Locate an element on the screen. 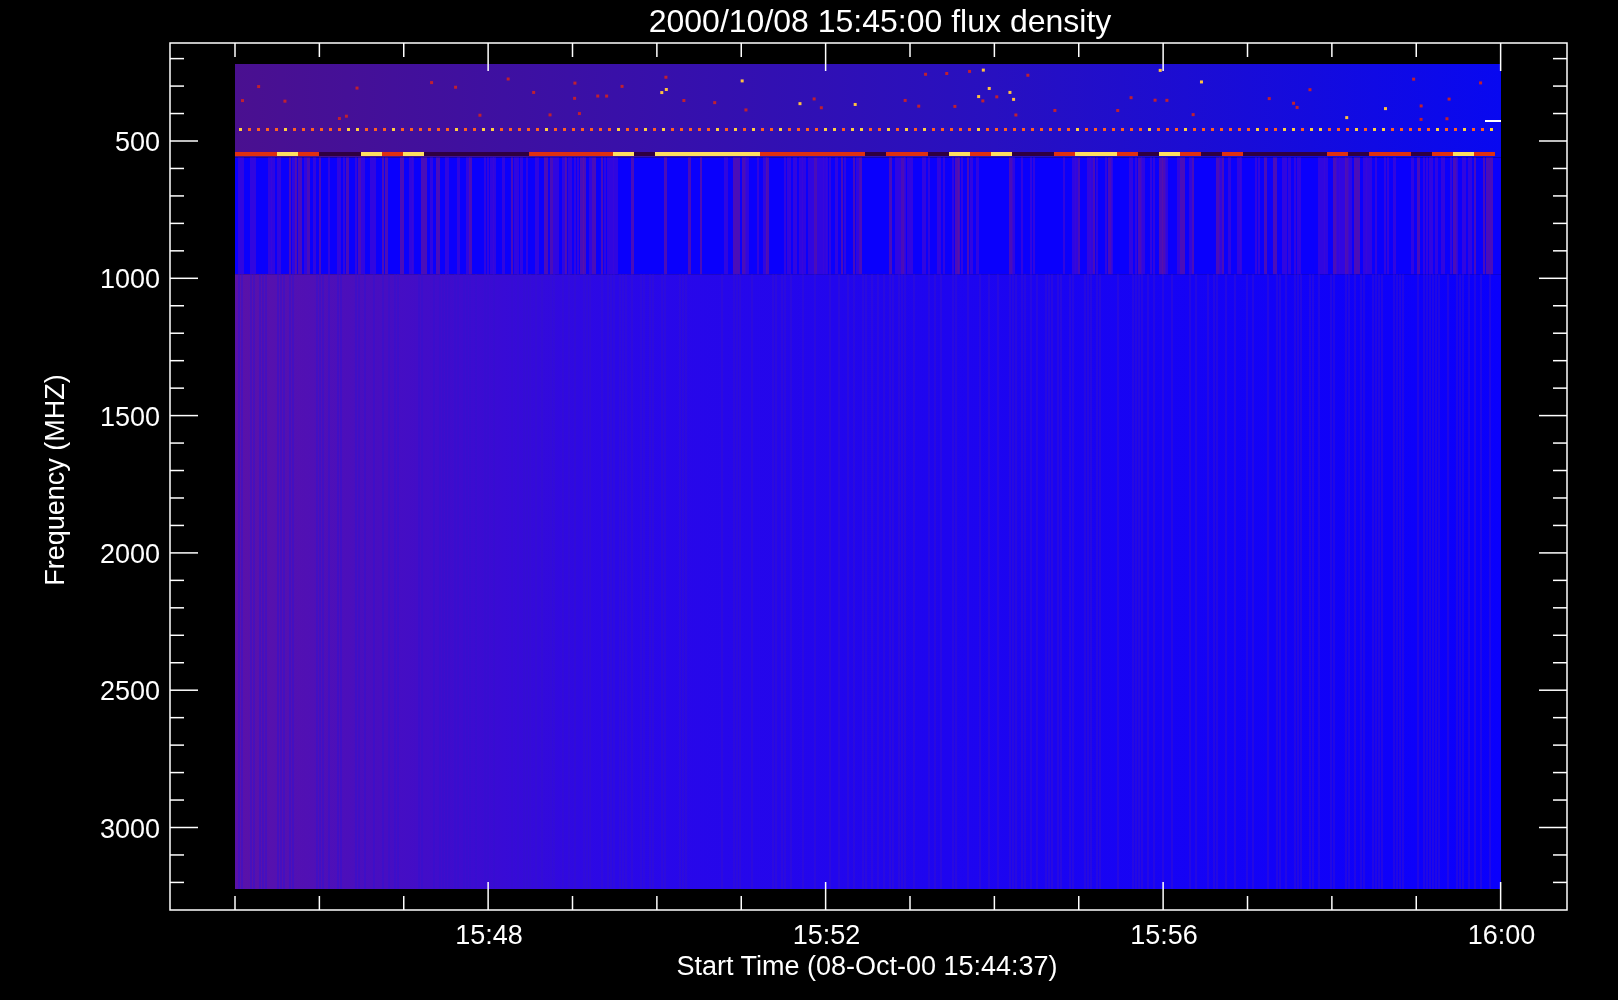  y-tick-label: 500 is located at coordinates (137, 142).